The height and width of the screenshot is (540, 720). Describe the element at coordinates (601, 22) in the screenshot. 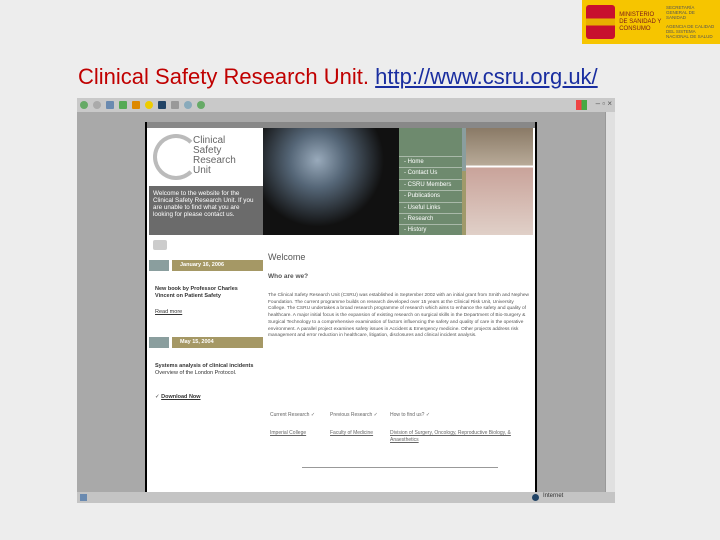

I see `coat-of-arms-icon` at that location.